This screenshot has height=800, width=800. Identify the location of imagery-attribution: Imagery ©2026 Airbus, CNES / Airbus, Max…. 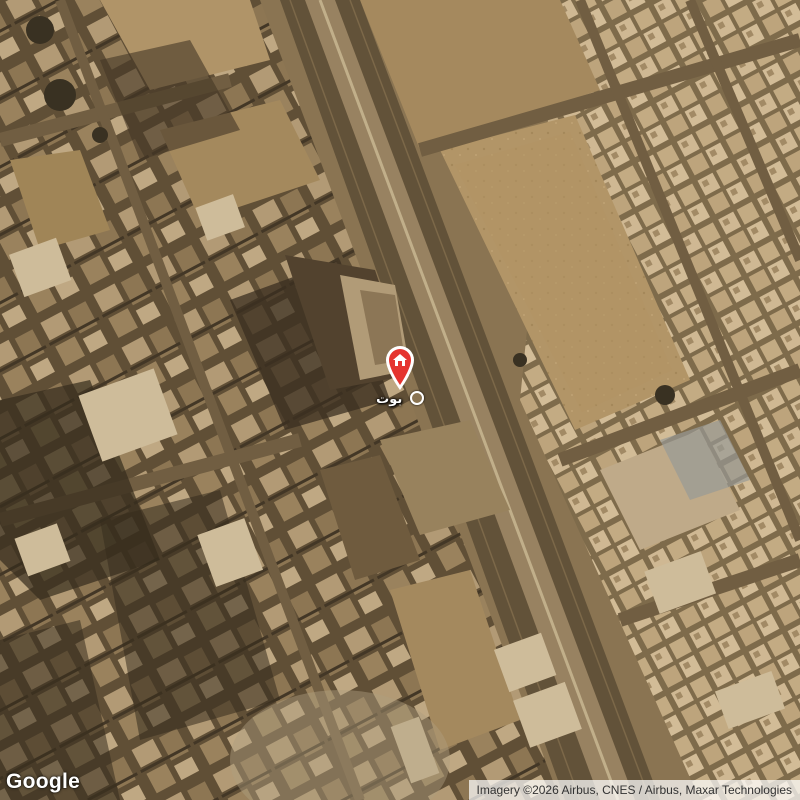
(634, 790).